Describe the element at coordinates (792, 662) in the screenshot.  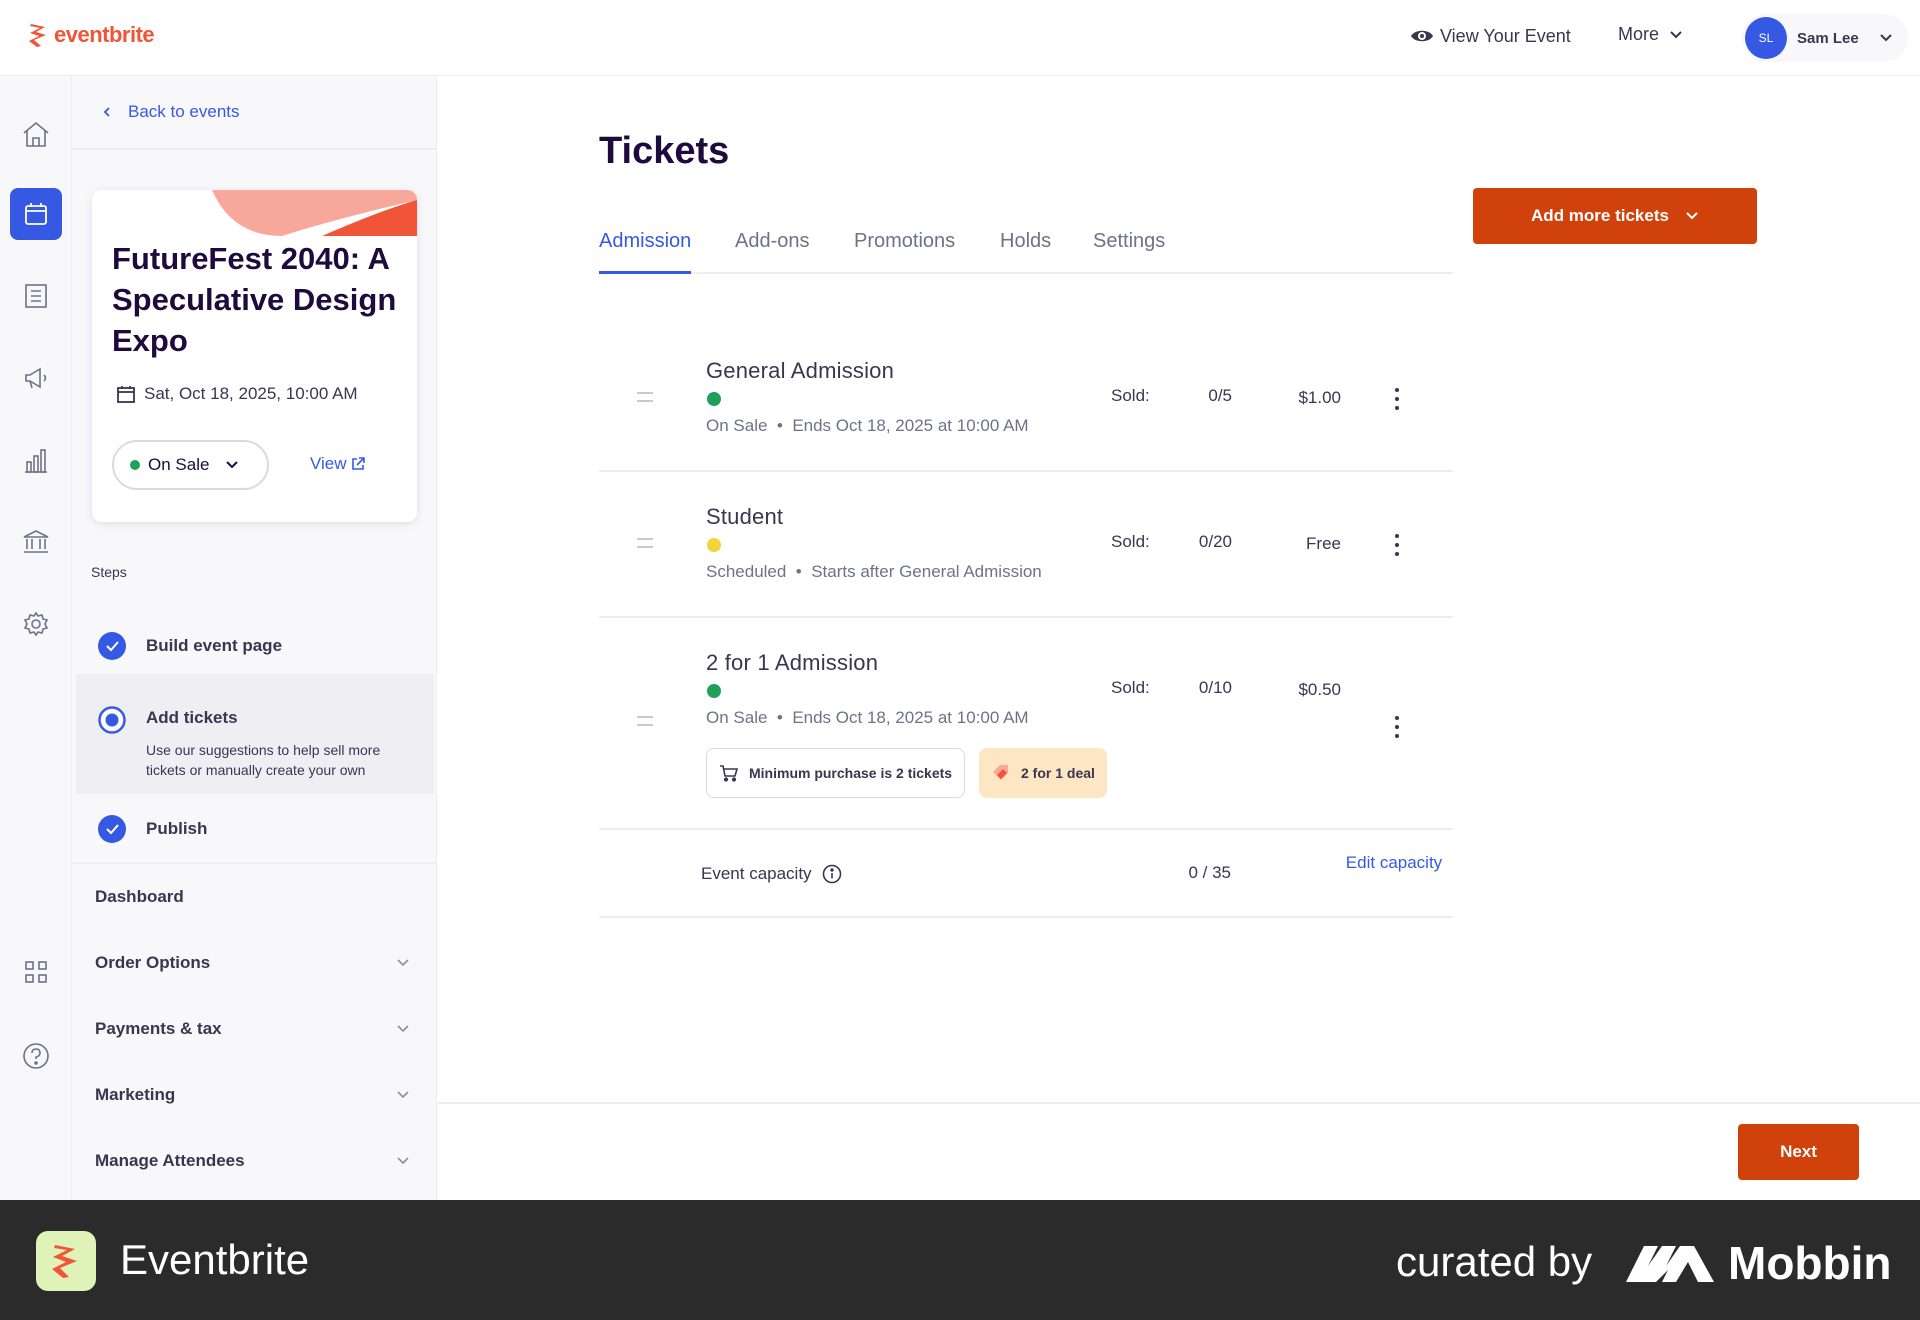
I see `ticket-name: 2 for 1 Admission` at that location.